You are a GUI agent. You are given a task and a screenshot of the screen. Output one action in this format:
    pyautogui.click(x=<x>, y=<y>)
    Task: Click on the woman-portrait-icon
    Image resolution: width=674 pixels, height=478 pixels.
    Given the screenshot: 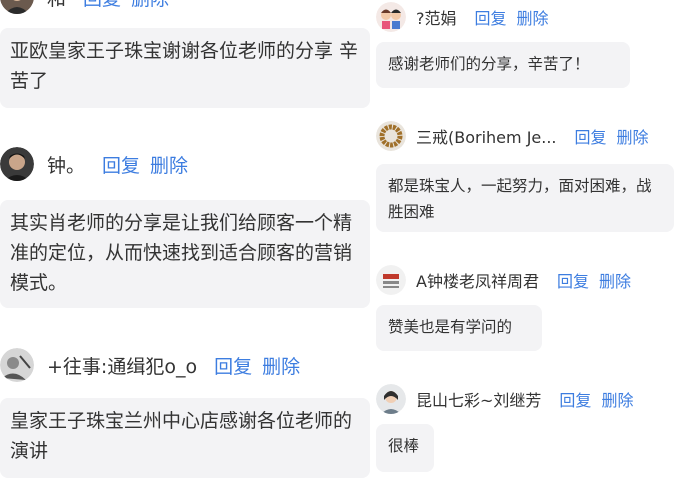 What is the action you would take?
    pyautogui.click(x=391, y=399)
    